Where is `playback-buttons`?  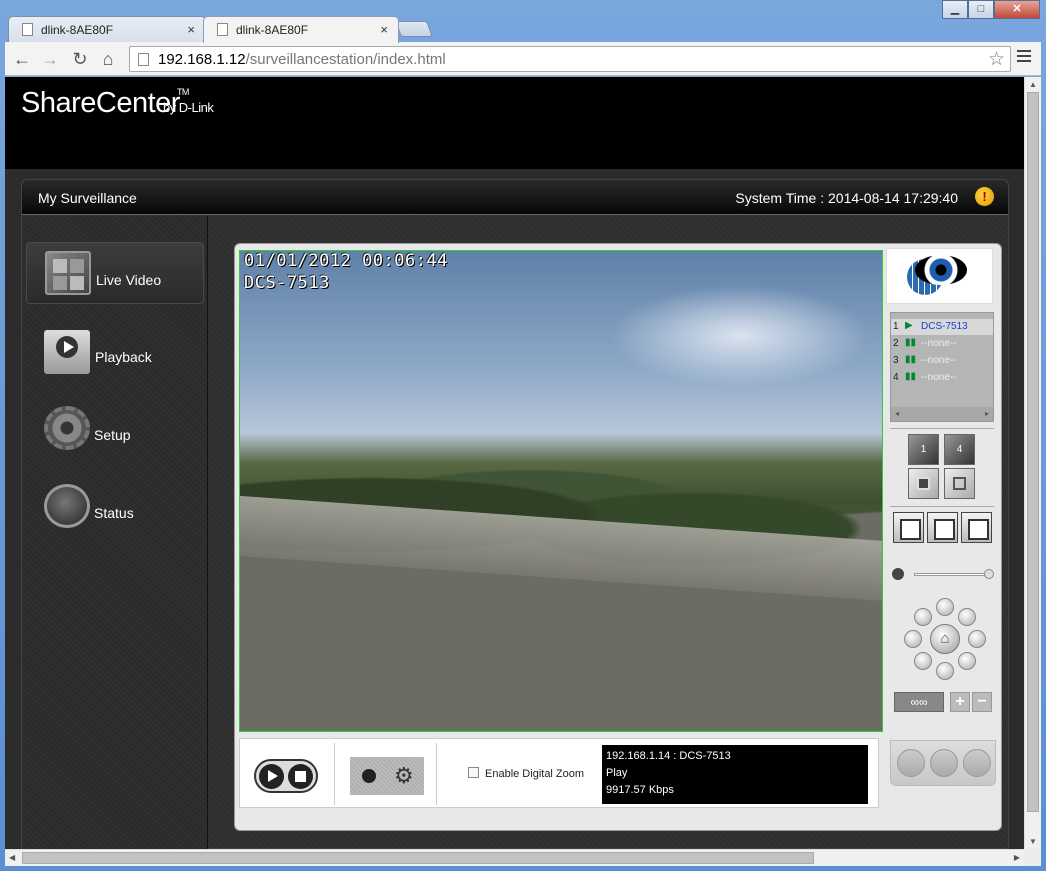
playback-buttons is located at coordinates (286, 776).